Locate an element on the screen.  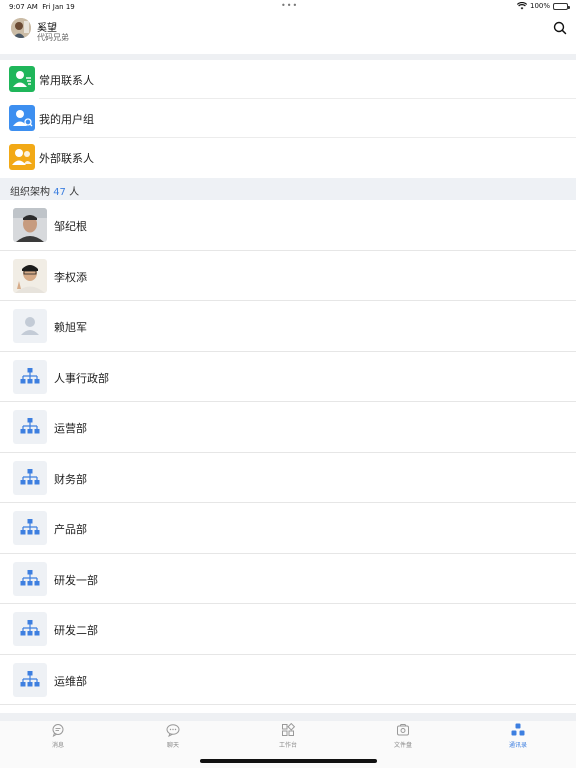
file-drive-icon is located at coordinates (403, 730).